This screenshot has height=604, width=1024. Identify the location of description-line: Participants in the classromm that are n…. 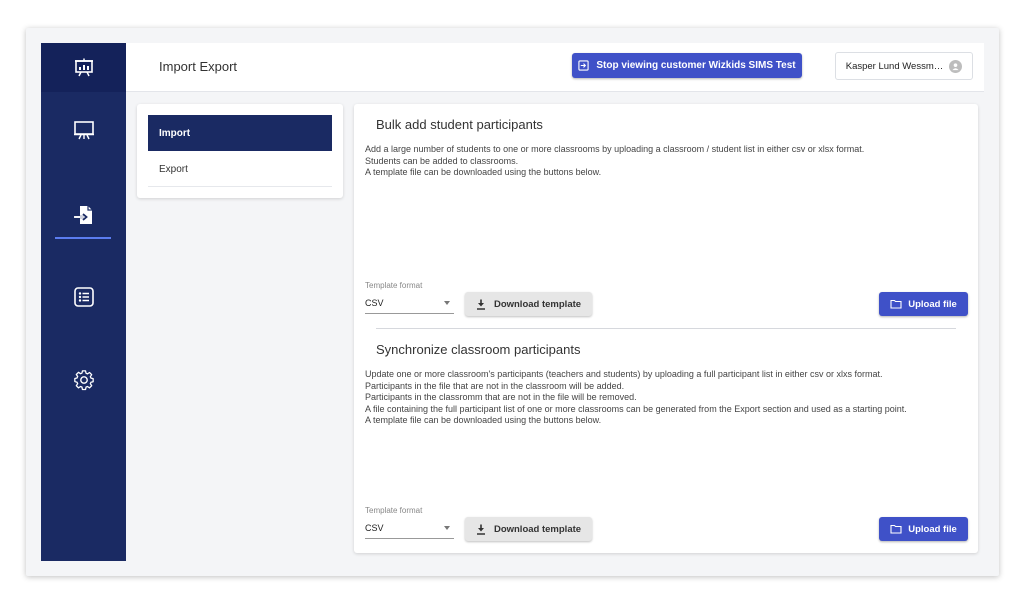
(501, 397).